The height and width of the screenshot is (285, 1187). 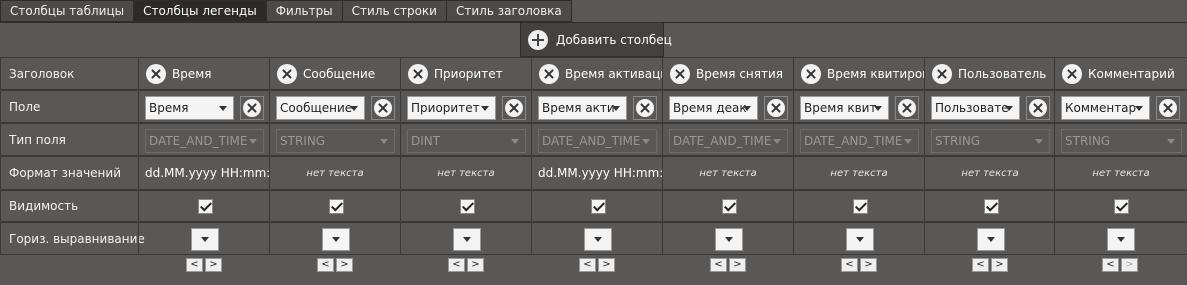 What do you see at coordinates (303, 11) in the screenshot?
I see `tab-filters: Фильтры` at bounding box center [303, 11].